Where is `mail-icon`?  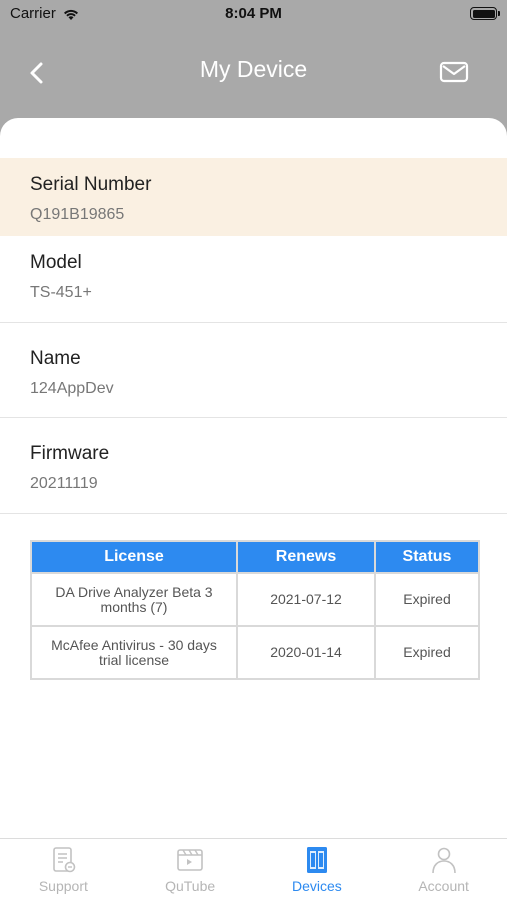 mail-icon is located at coordinates (454, 72).